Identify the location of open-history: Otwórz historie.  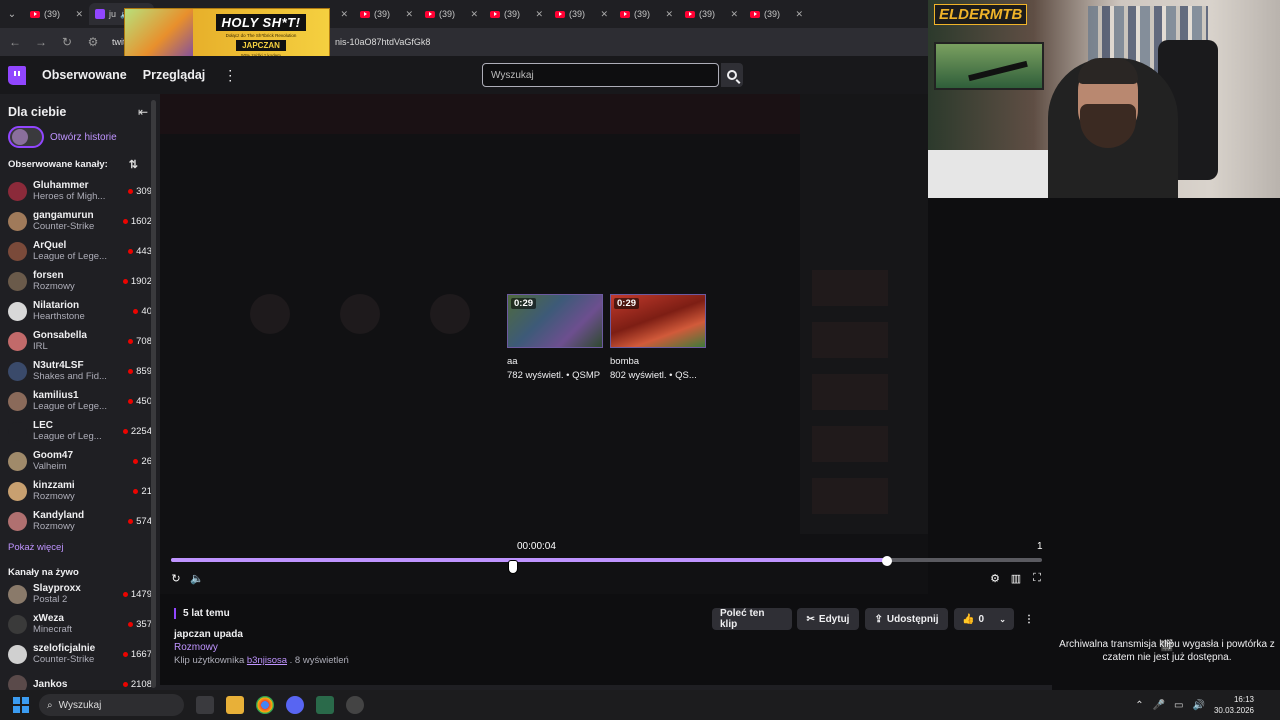
(80, 137).